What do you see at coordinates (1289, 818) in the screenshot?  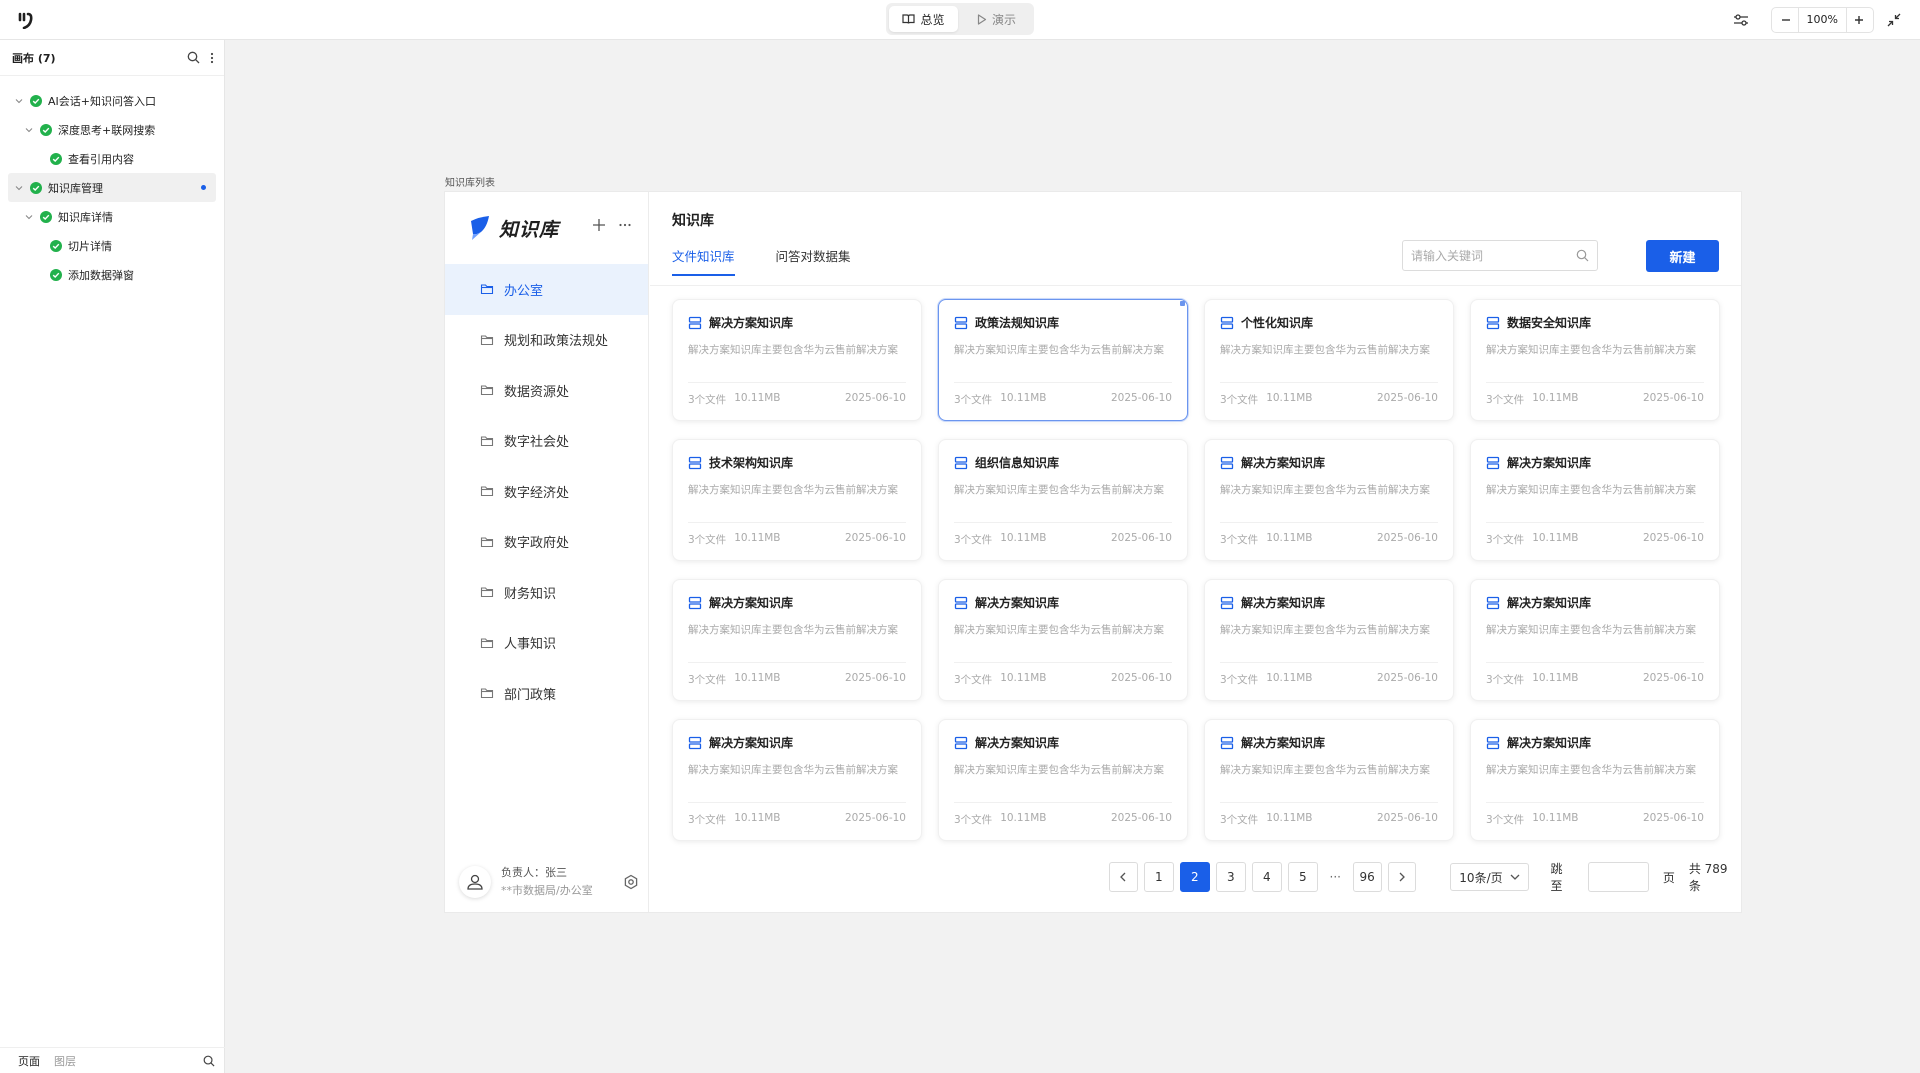 I see `file-size: 10.11MB` at bounding box center [1289, 818].